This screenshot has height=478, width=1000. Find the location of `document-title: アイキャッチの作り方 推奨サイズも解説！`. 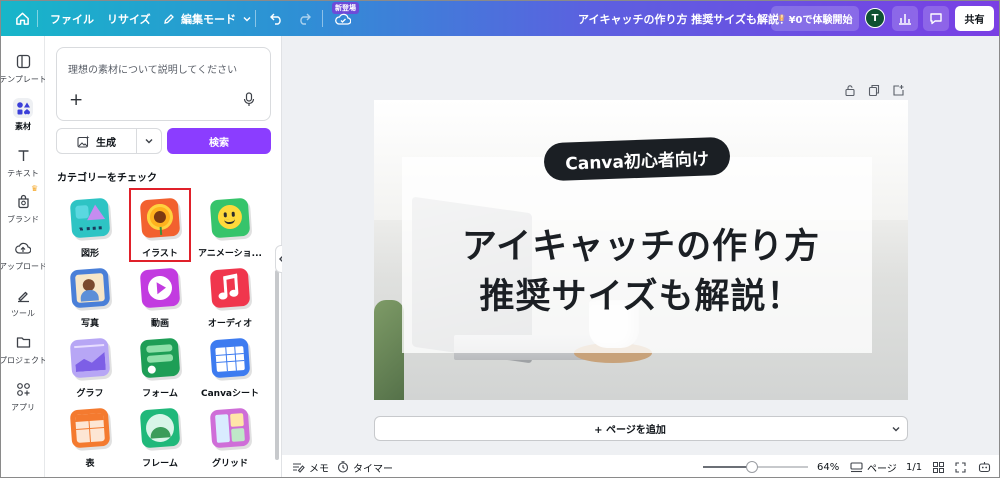

document-title: アイキャッチの作り方 推奨サイズも解説！ is located at coordinates (684, 18).